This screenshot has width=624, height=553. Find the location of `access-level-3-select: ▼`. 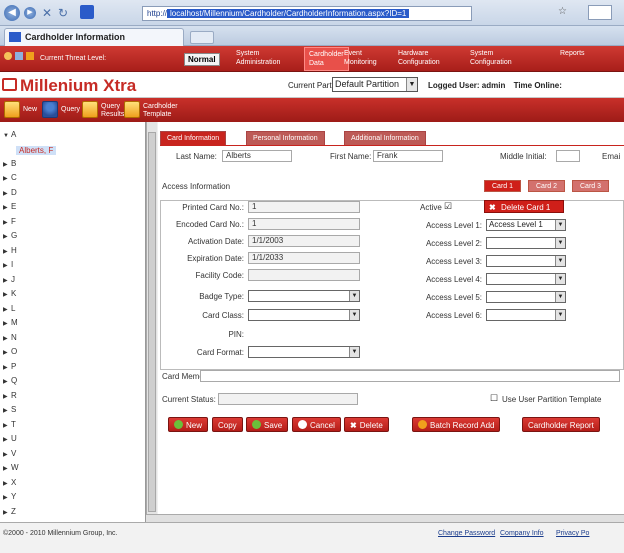

access-level-3-select: ▼ is located at coordinates (526, 261).